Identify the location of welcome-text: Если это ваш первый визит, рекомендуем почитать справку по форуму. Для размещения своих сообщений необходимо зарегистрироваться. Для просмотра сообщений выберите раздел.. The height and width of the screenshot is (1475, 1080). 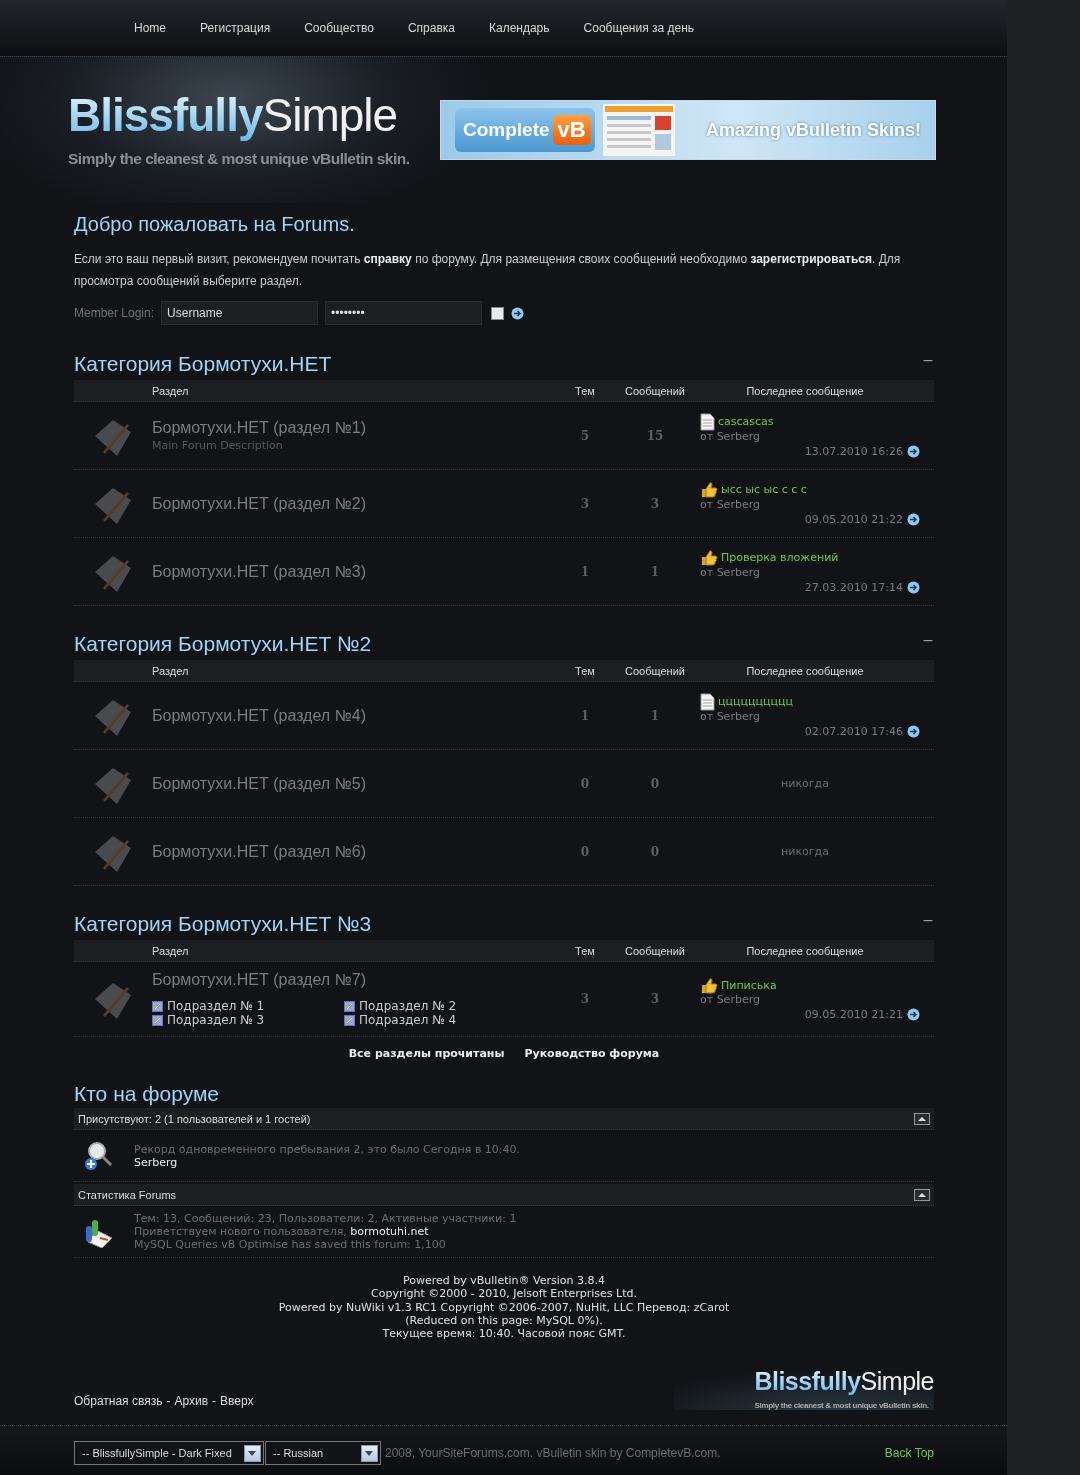
(488, 270).